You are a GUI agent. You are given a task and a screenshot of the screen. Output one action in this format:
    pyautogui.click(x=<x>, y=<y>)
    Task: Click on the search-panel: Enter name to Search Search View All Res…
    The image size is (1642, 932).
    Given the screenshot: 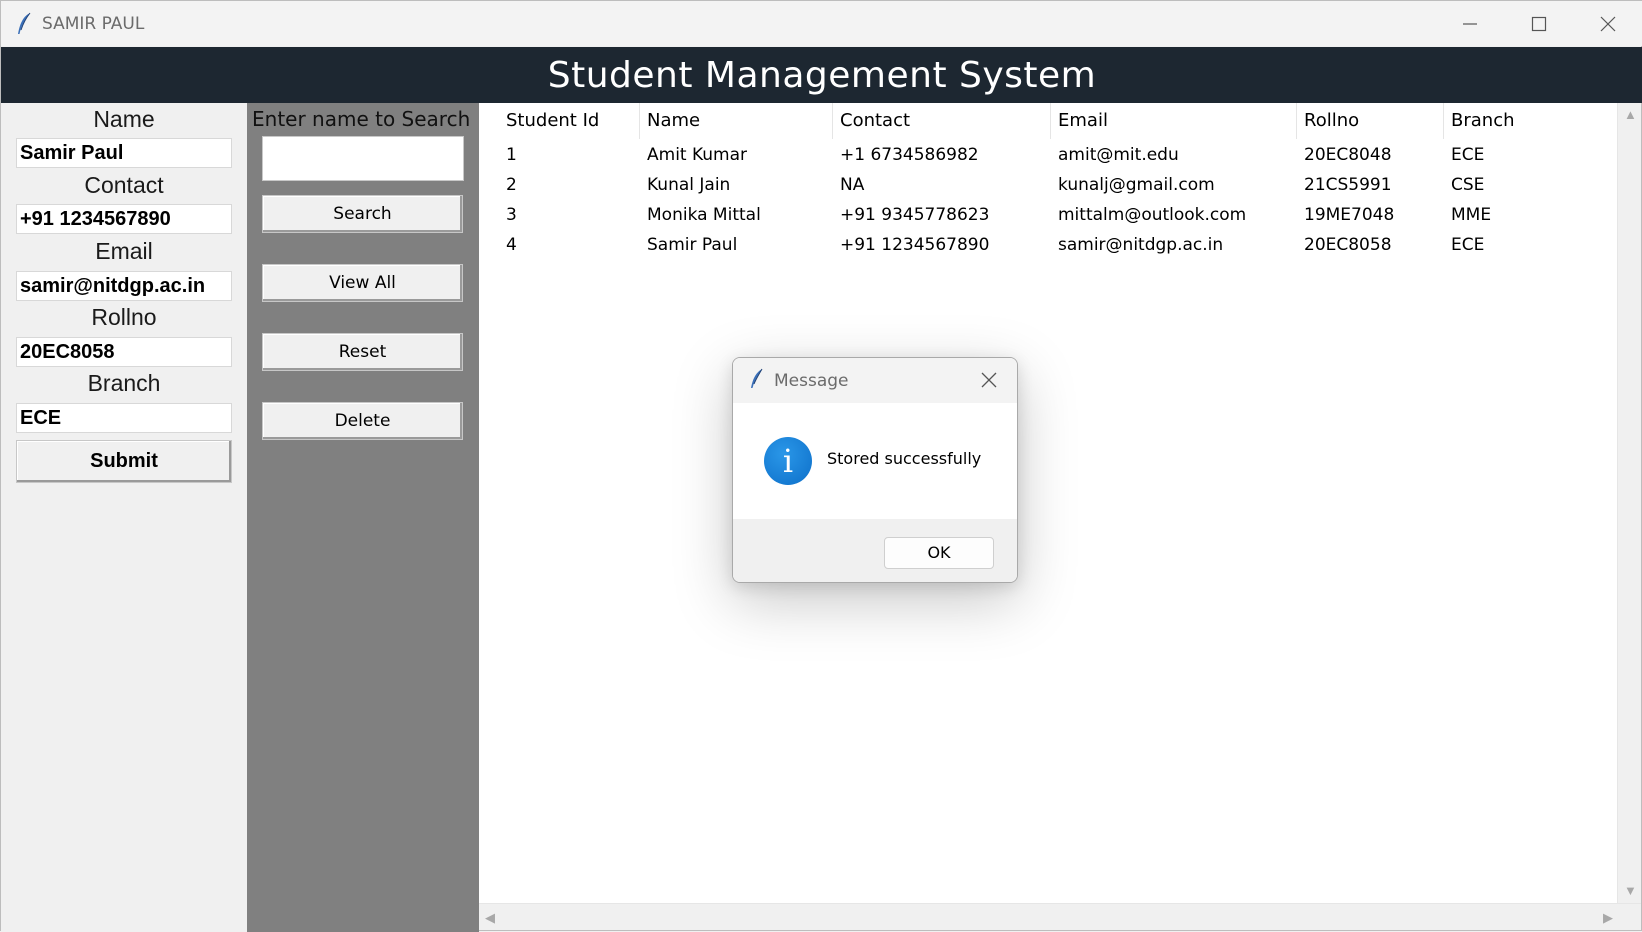 What is the action you would take?
    pyautogui.click(x=363, y=517)
    